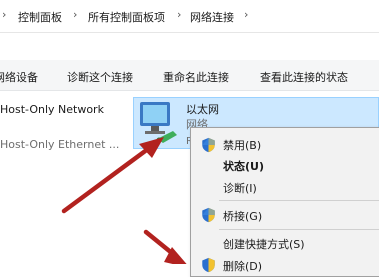 This screenshot has width=379, height=277. I want to click on menu-item-disable: 禁用(B), so click(242, 145).